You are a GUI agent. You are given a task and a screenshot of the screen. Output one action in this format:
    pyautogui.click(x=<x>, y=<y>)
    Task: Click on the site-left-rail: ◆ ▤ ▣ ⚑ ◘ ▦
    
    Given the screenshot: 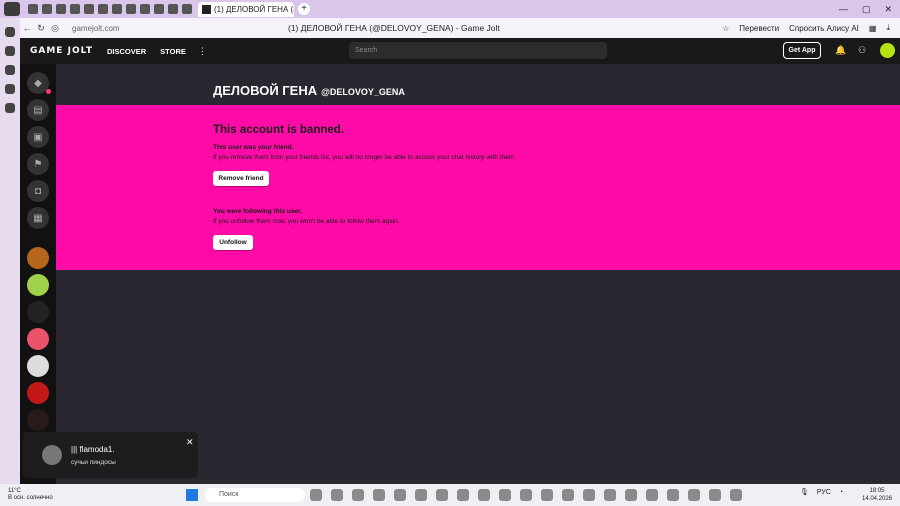 What is the action you would take?
    pyautogui.click(x=38, y=274)
    